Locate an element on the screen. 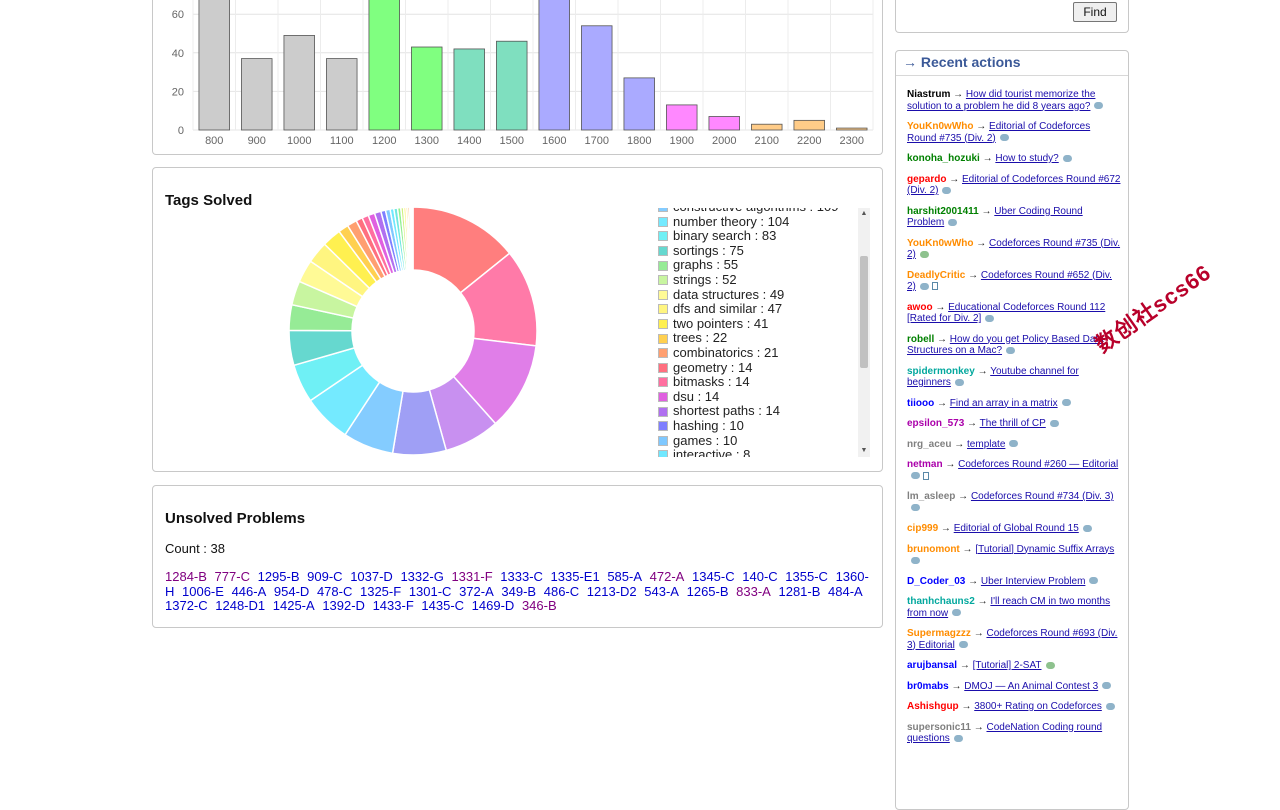 The height and width of the screenshot is (810, 1280). recent-action-user: brunomont is located at coordinates (933, 549).